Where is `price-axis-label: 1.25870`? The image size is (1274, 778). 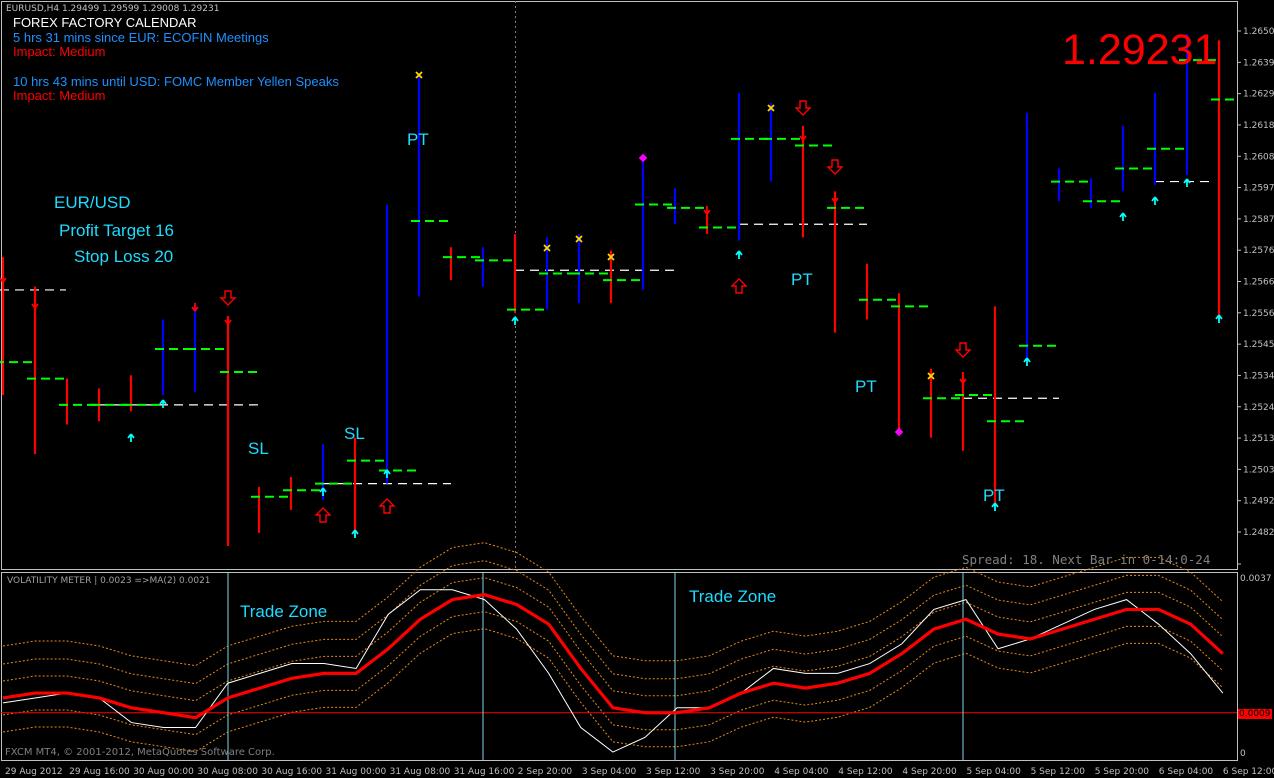
price-axis-label: 1.25870 is located at coordinates (1258, 220).